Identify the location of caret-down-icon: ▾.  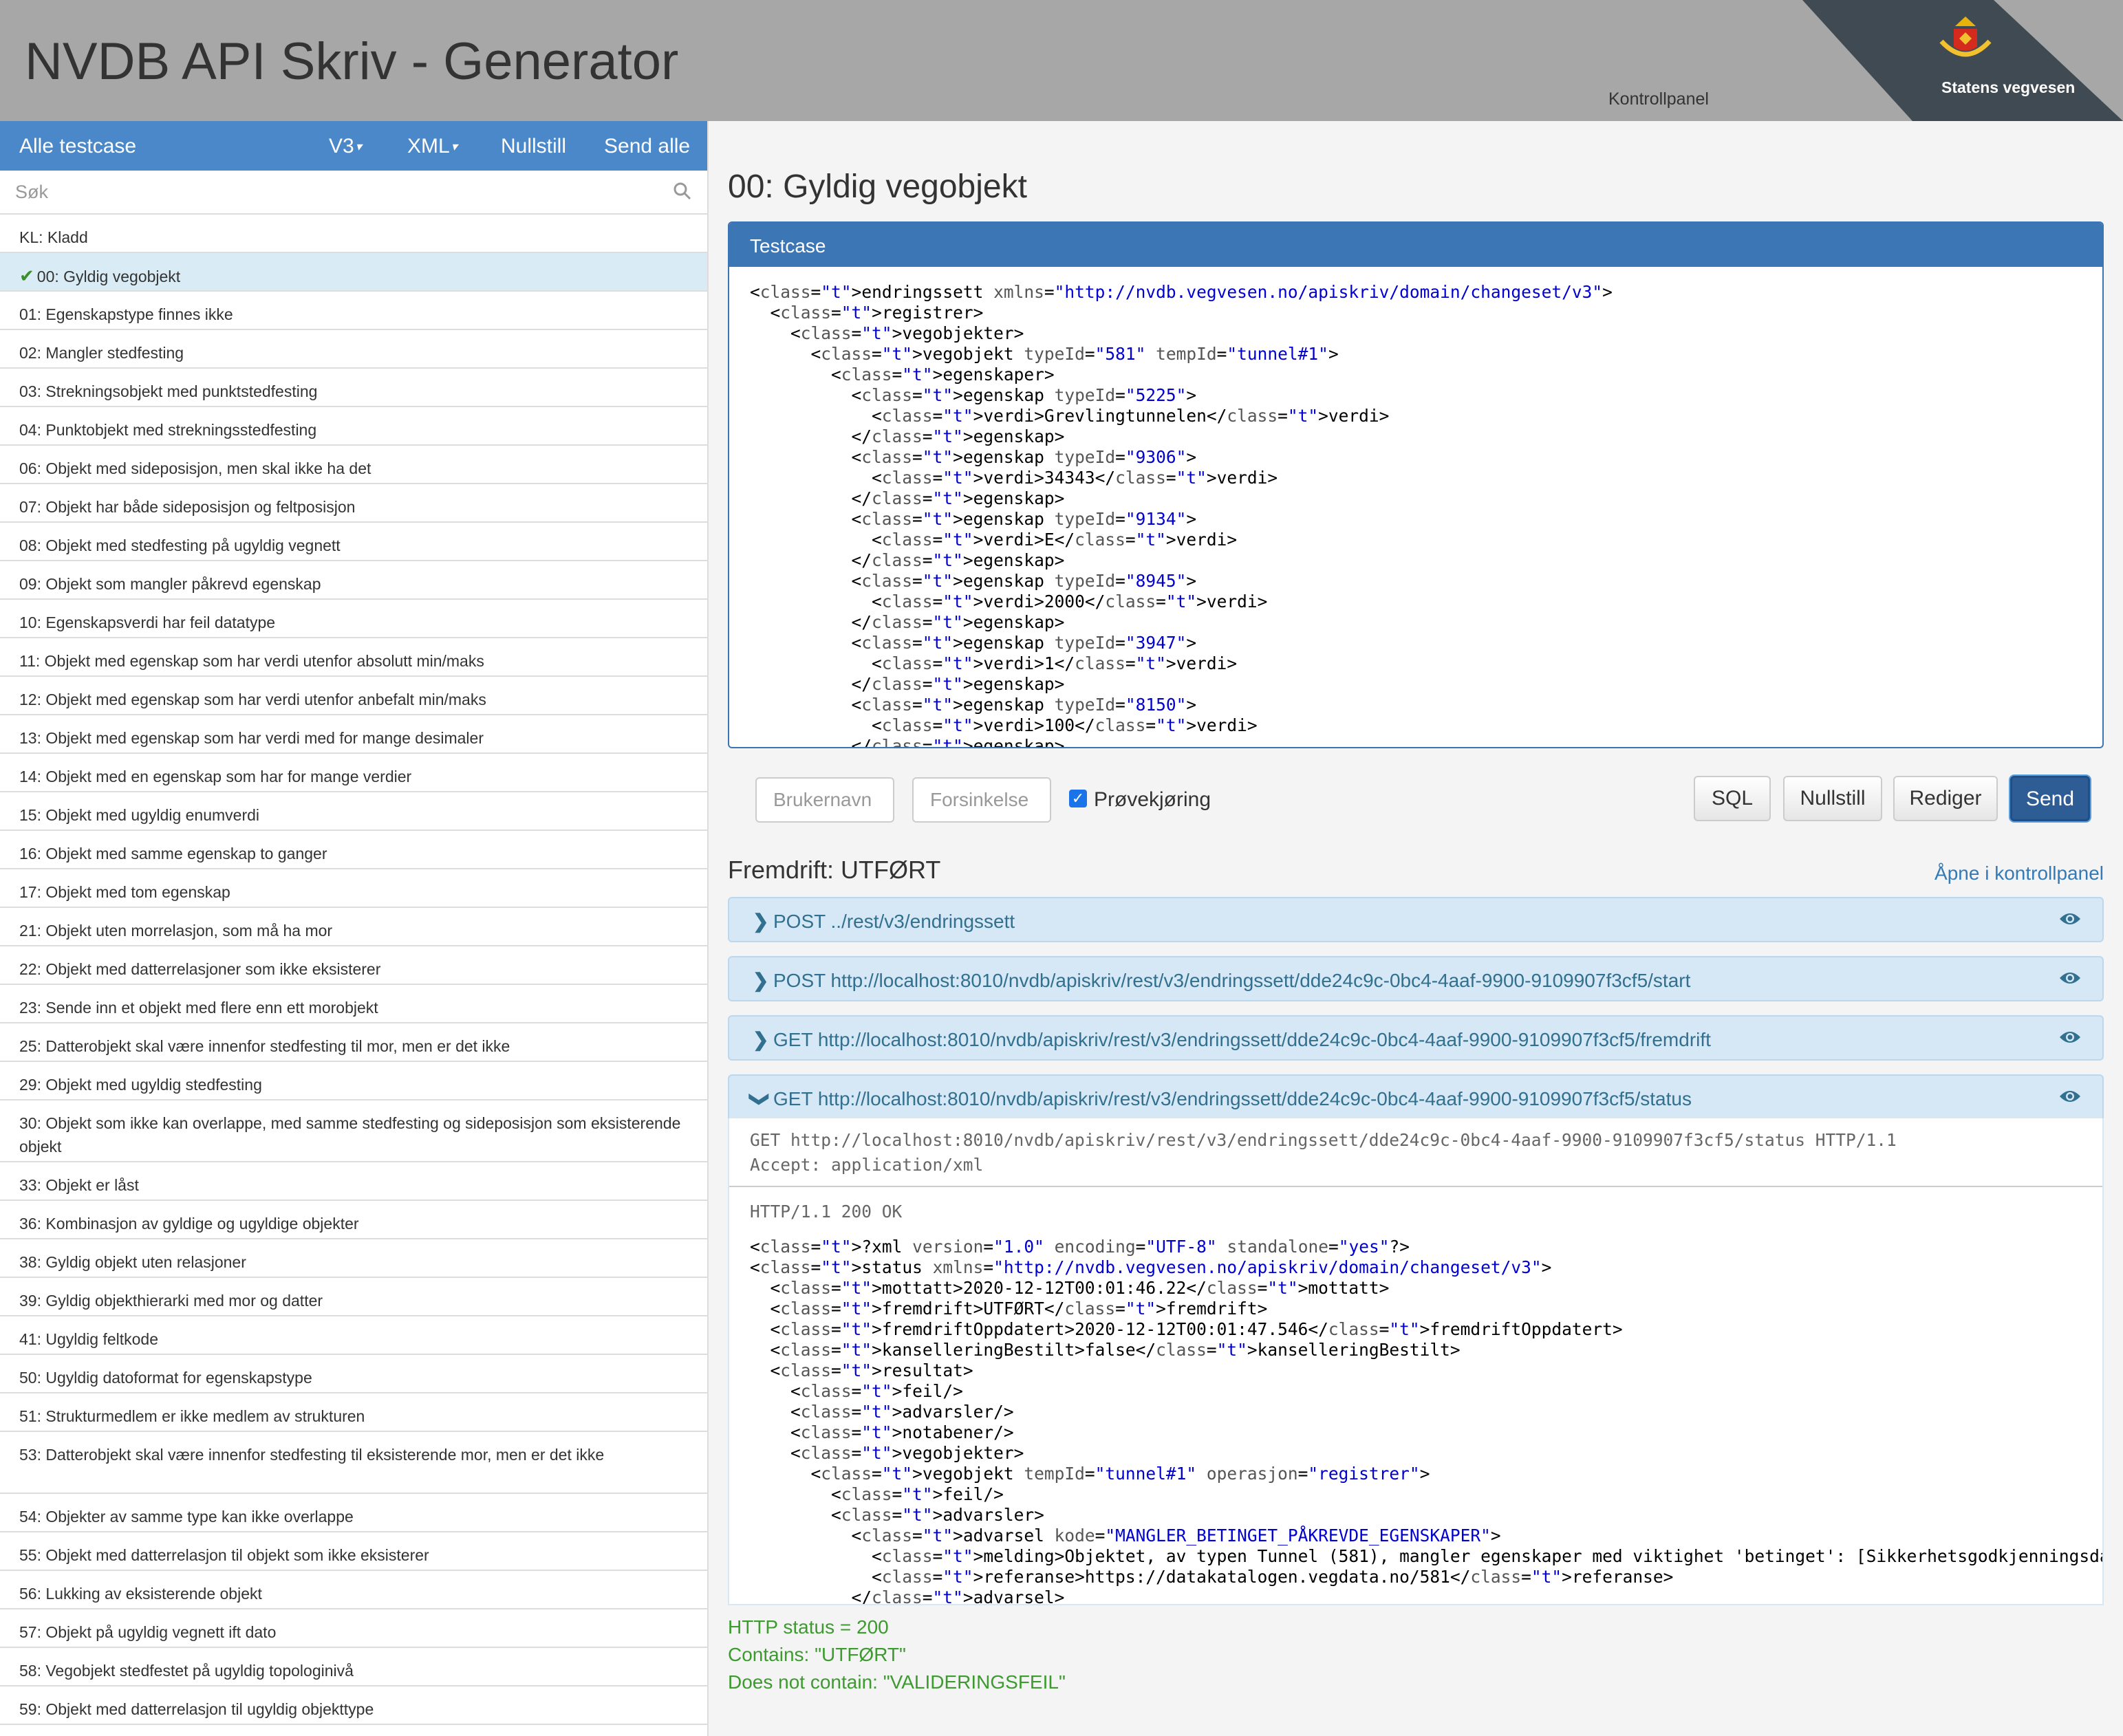
(454, 146).